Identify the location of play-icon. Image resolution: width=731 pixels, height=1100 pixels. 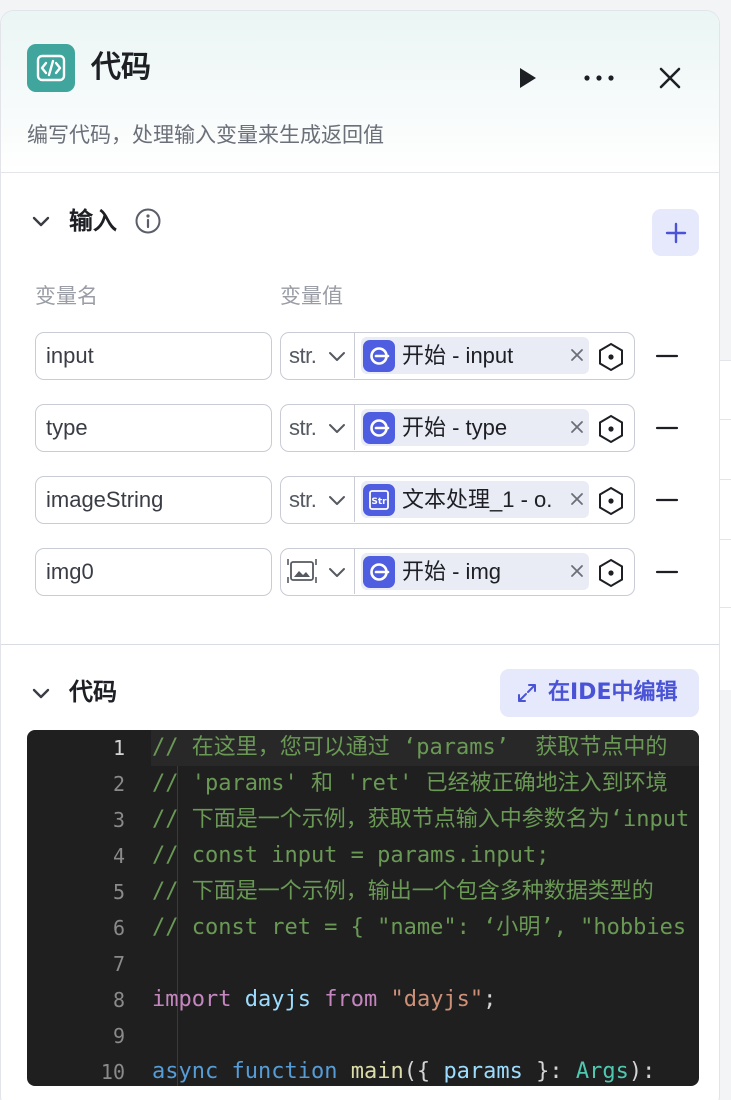
(528, 78).